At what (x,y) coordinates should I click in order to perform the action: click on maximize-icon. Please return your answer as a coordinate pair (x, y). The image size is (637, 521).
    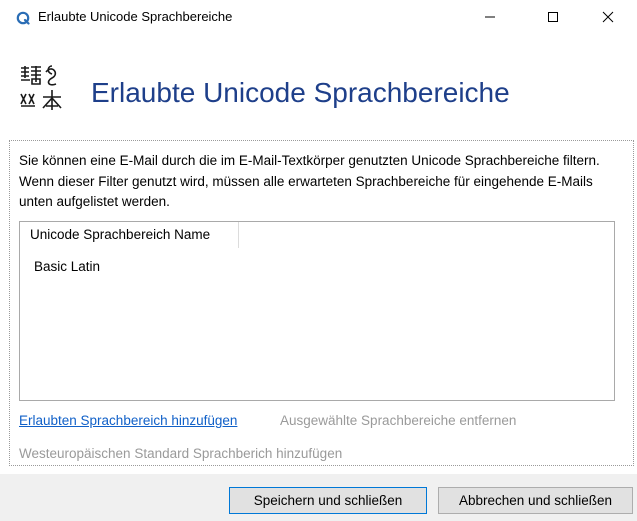
    Looking at the image, I should click on (553, 17).